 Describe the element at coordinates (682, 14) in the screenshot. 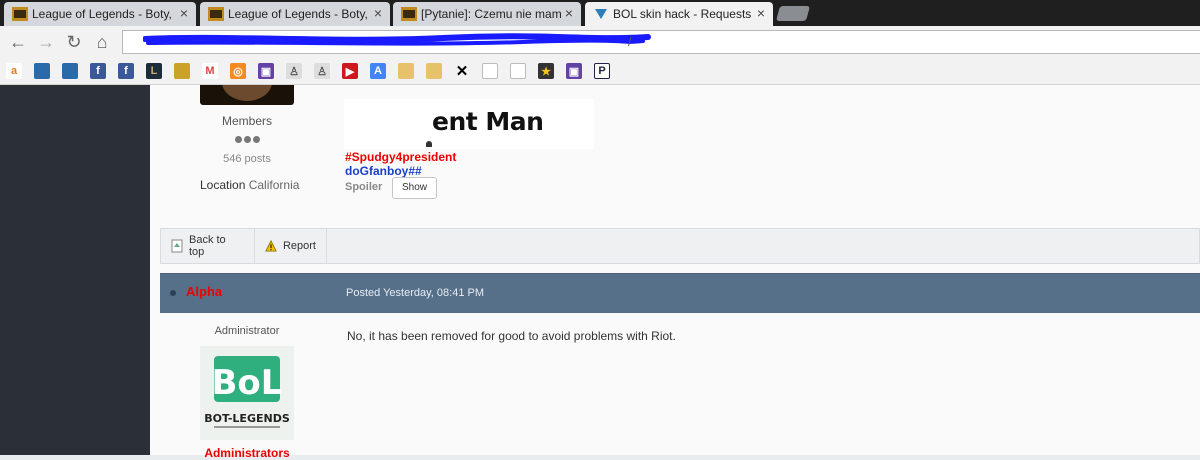

I see `tab-title: BOL skin hack - Requests` at that location.